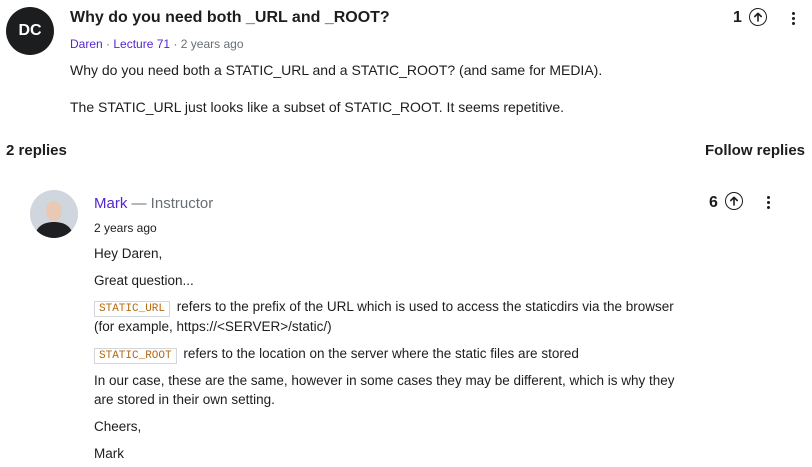 This screenshot has width=812, height=467. I want to click on reply-time: 2 years ago, so click(125, 228).